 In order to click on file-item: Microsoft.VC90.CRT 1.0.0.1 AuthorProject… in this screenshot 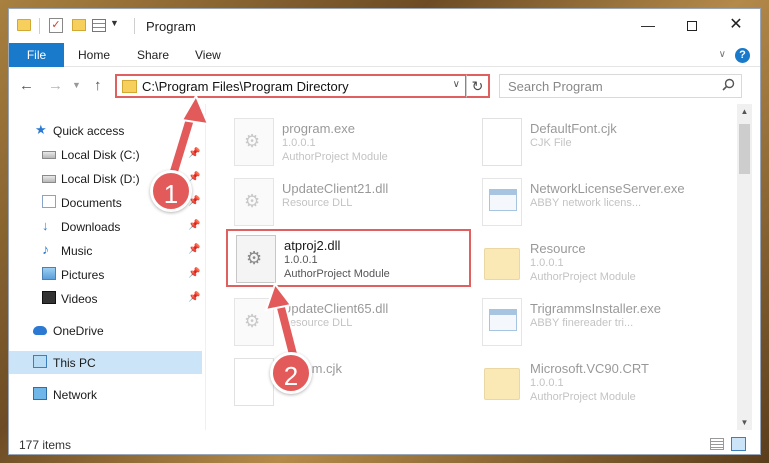, I will do `click(607, 382)`.